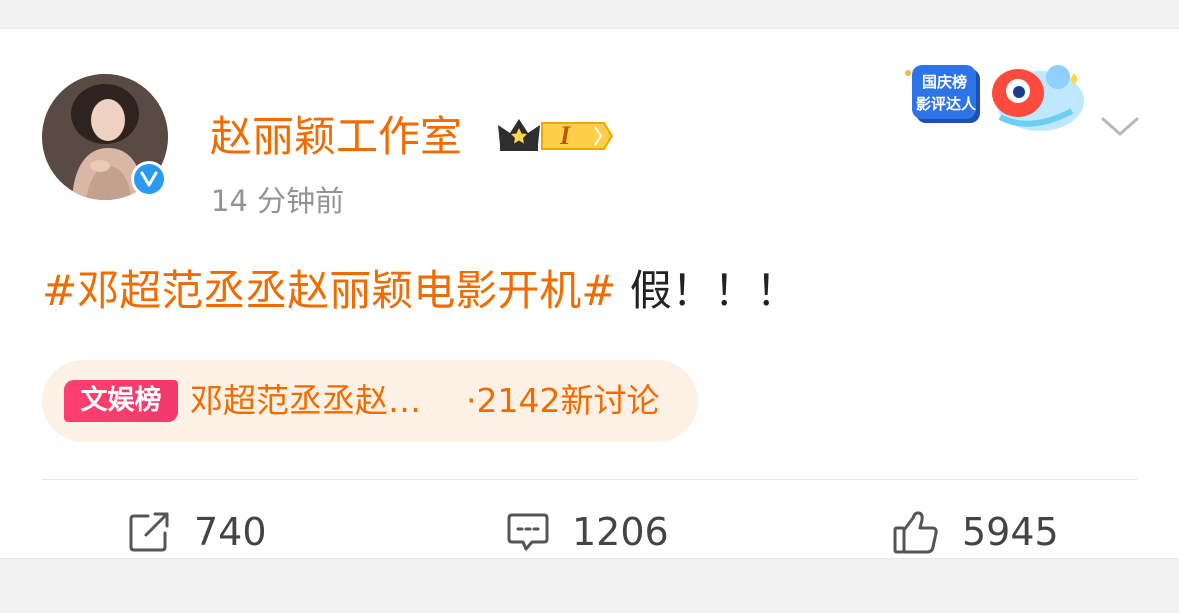 This screenshot has width=1179, height=613. What do you see at coordinates (1120, 127) in the screenshot?
I see `chevron-down-icon` at bounding box center [1120, 127].